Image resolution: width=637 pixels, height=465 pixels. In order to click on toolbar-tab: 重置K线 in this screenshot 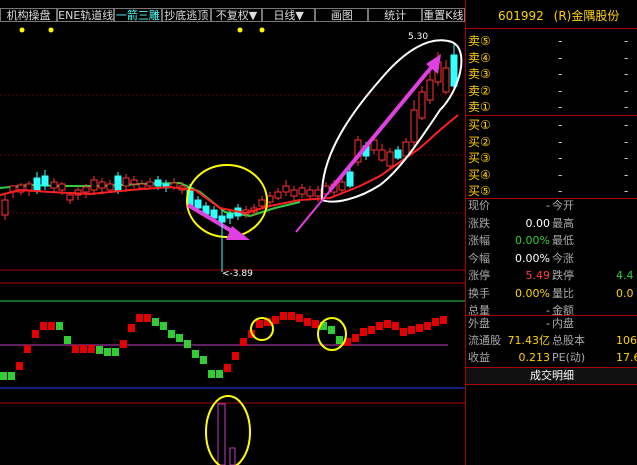, I will do `click(443, 15)`.